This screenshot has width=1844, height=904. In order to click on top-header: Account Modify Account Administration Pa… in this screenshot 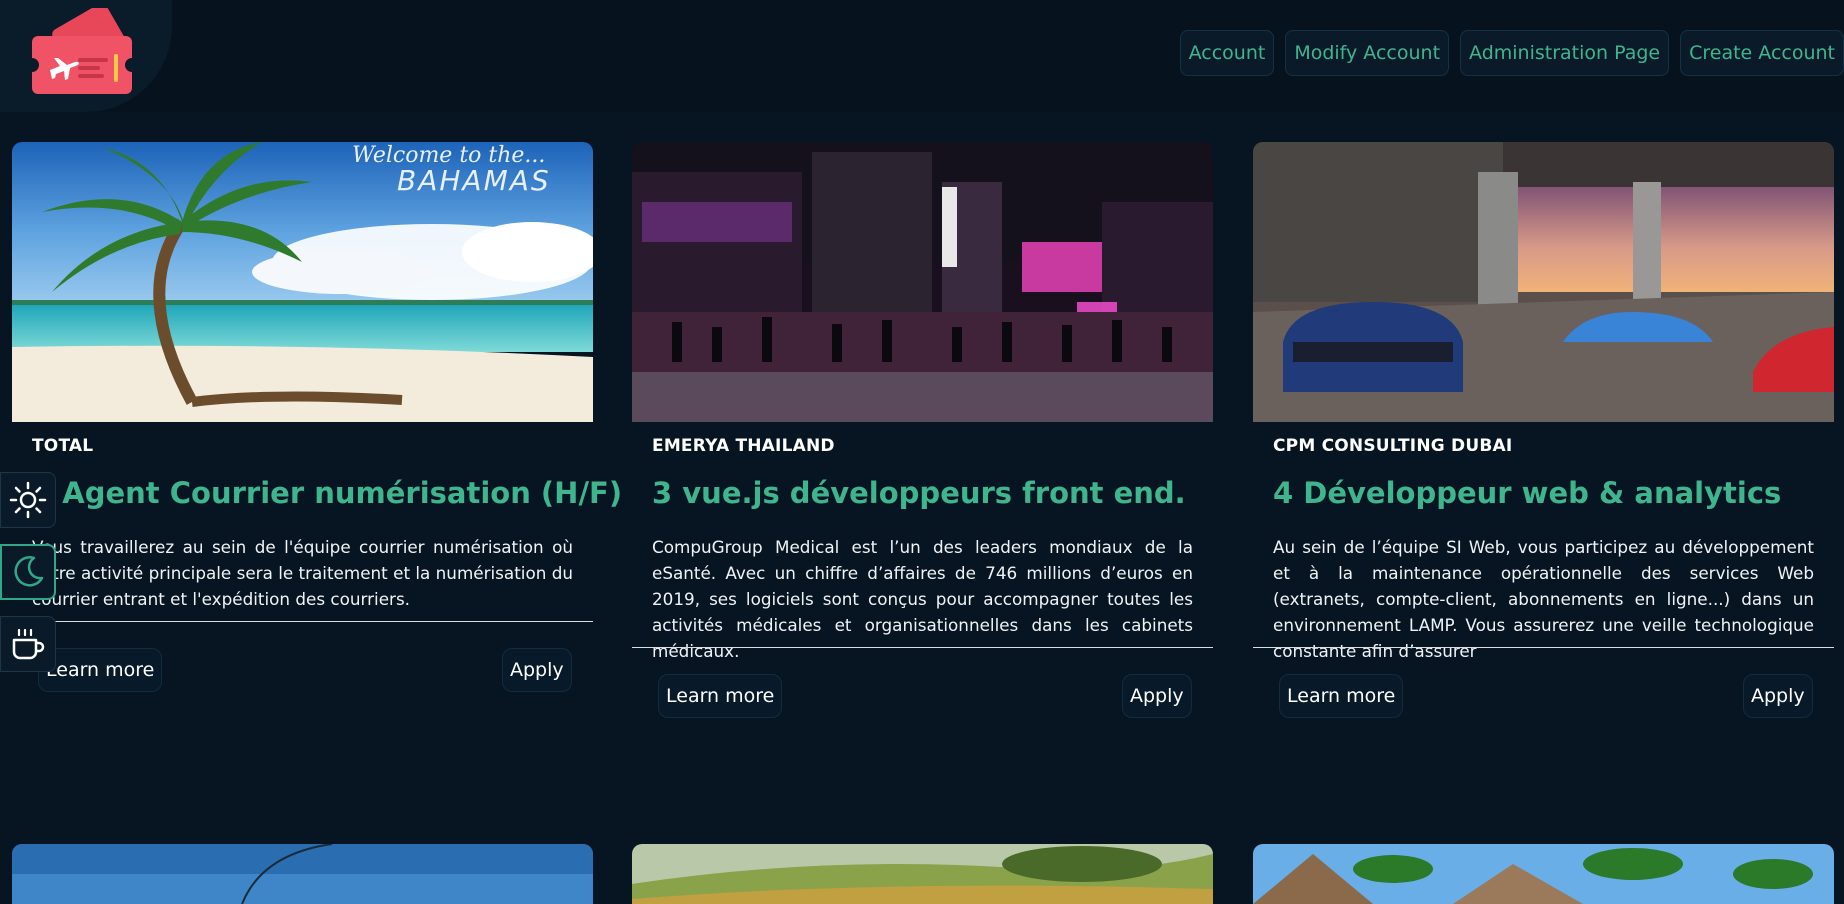, I will do `click(922, 56)`.